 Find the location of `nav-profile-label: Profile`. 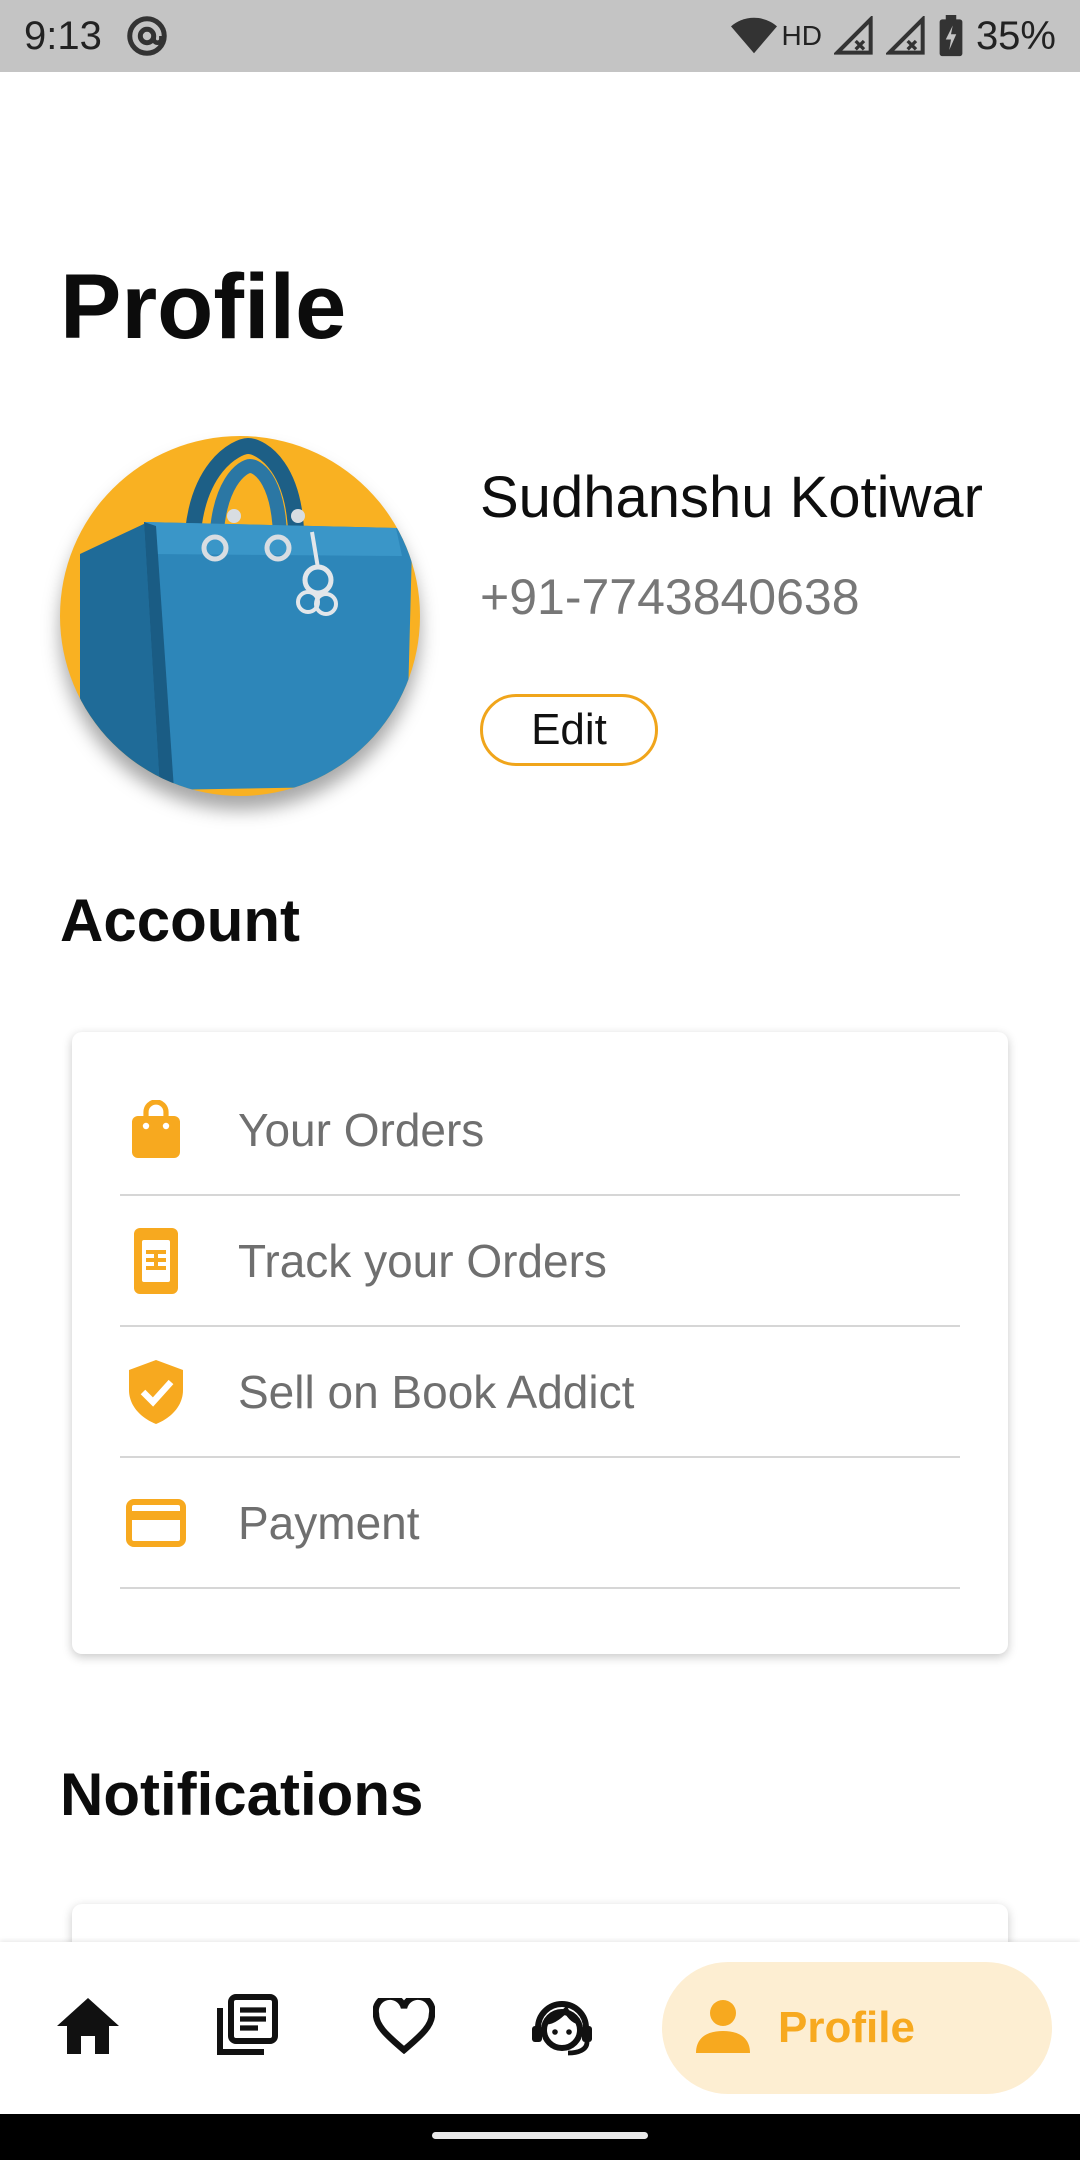

nav-profile-label: Profile is located at coordinates (846, 2027).